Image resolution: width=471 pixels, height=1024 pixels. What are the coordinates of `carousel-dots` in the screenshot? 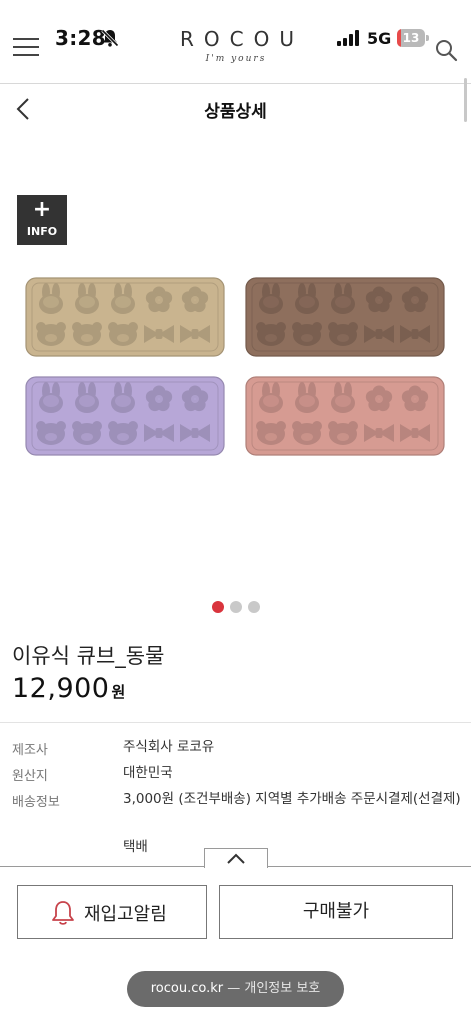 It's located at (235, 608).